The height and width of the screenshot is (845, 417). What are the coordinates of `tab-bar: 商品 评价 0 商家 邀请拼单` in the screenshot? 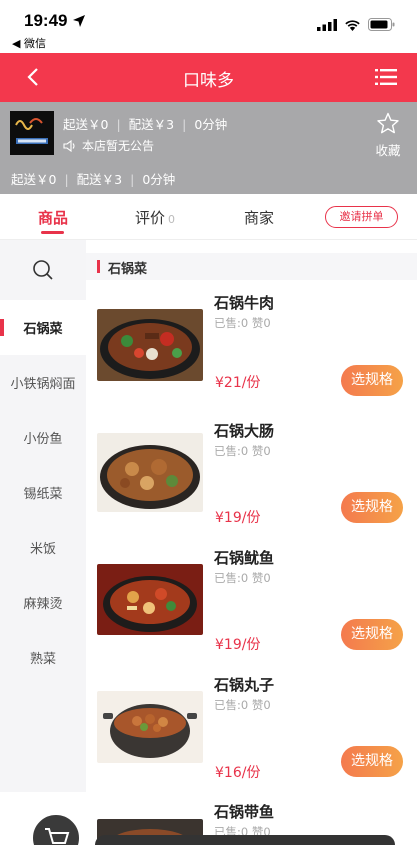 It's located at (208, 217).